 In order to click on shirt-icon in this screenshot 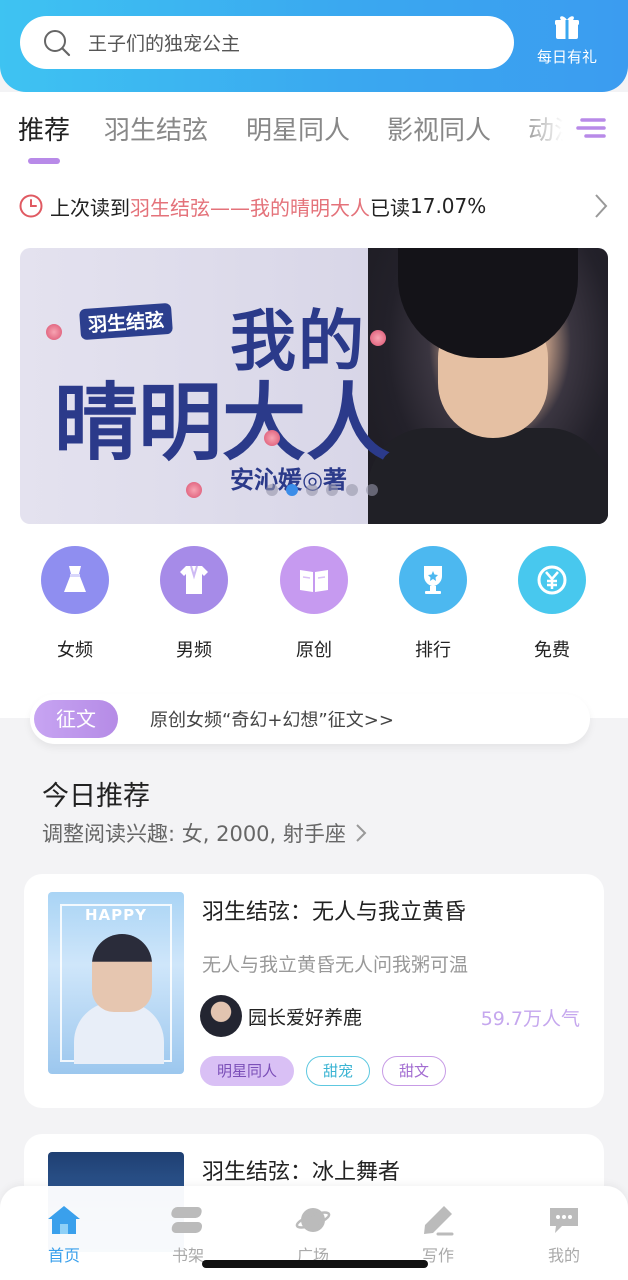, I will do `click(194, 580)`.